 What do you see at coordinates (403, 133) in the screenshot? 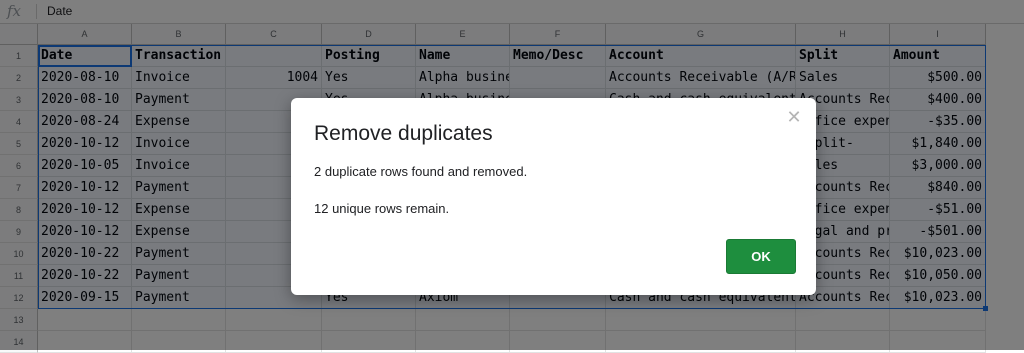
I see `dialog-title: Remove duplicates` at bounding box center [403, 133].